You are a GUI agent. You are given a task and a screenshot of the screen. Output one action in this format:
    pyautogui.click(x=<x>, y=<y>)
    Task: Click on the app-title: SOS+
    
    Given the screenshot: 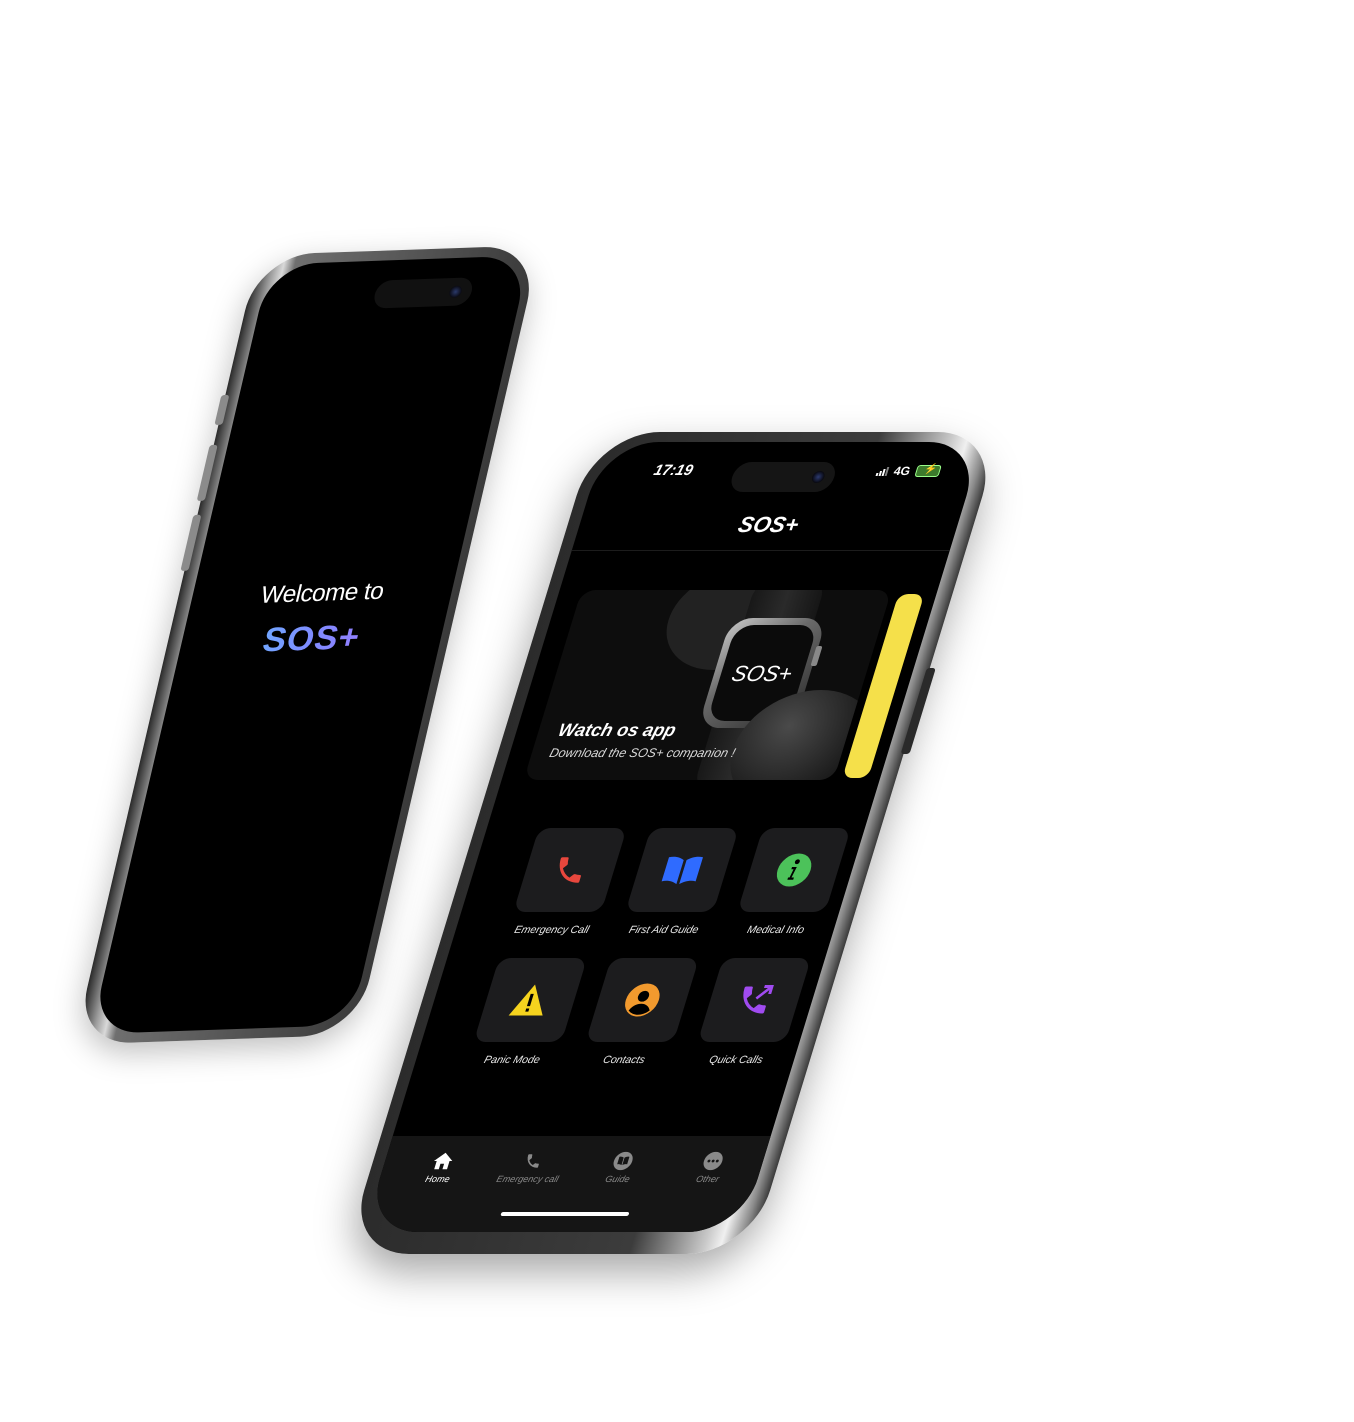 What is the action you would take?
    pyautogui.click(x=769, y=524)
    